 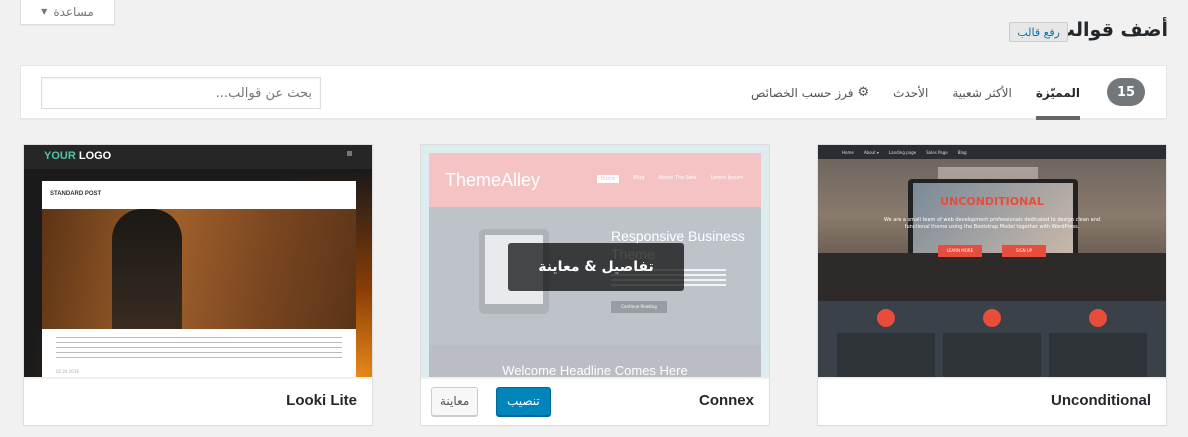 What do you see at coordinates (199, 279) in the screenshot?
I see `preview-post: STANDARD POST 02.24.2016` at bounding box center [199, 279].